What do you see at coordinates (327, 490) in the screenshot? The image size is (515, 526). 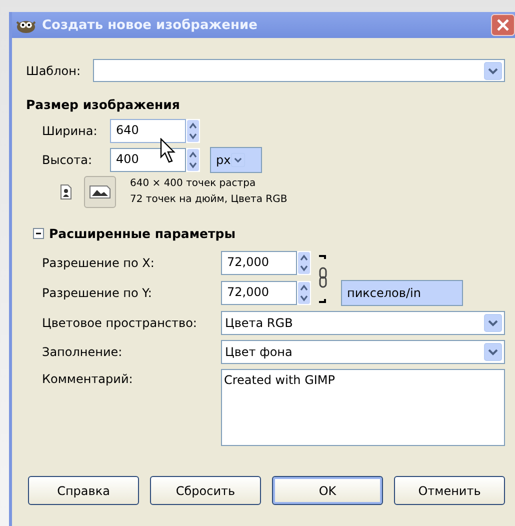 I see `dialog-button: OK` at bounding box center [327, 490].